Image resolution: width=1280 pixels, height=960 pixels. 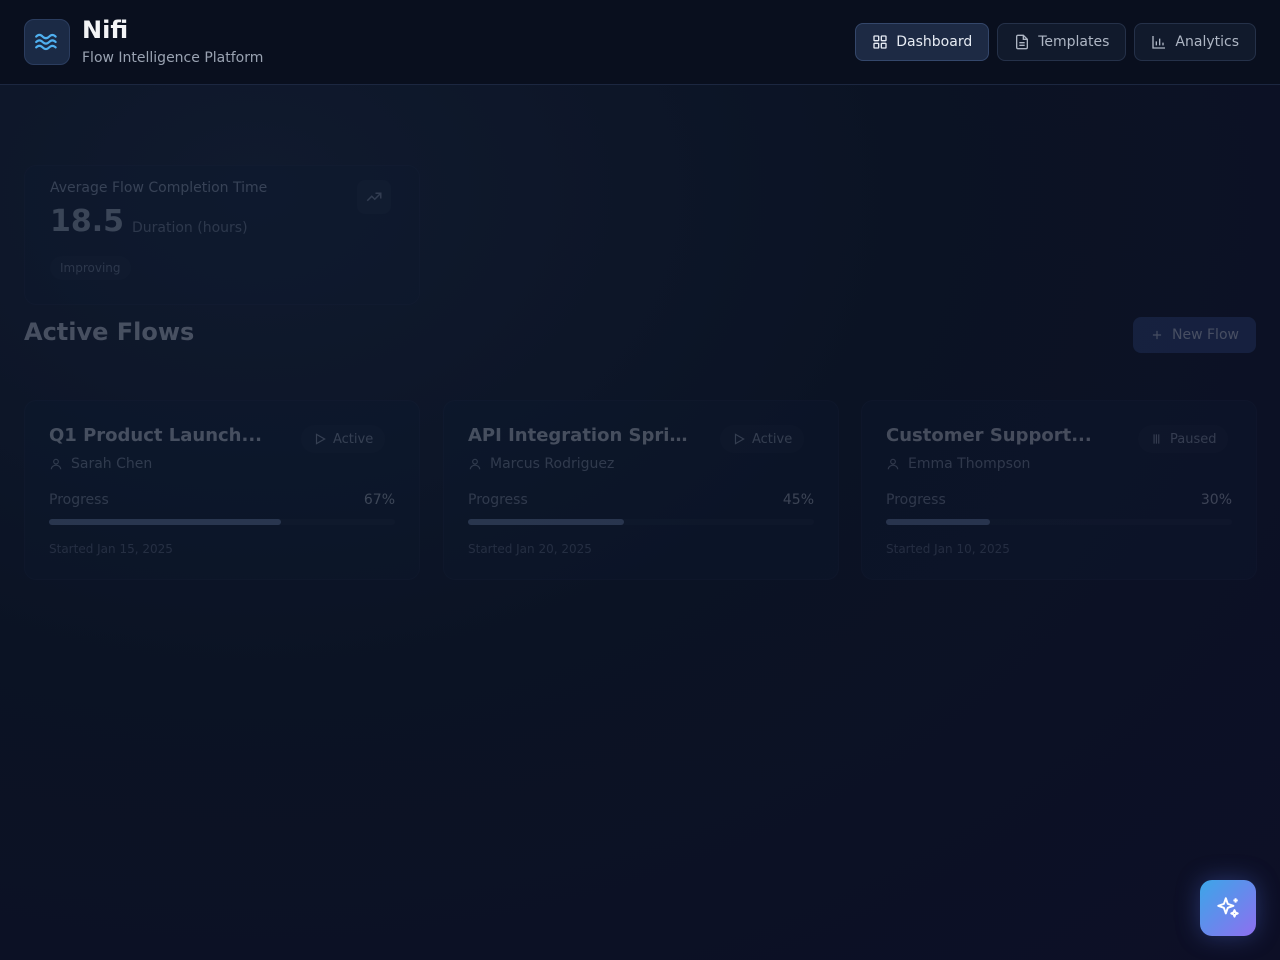 I want to click on new-flow-button: New Flow, so click(x=1194, y=335).